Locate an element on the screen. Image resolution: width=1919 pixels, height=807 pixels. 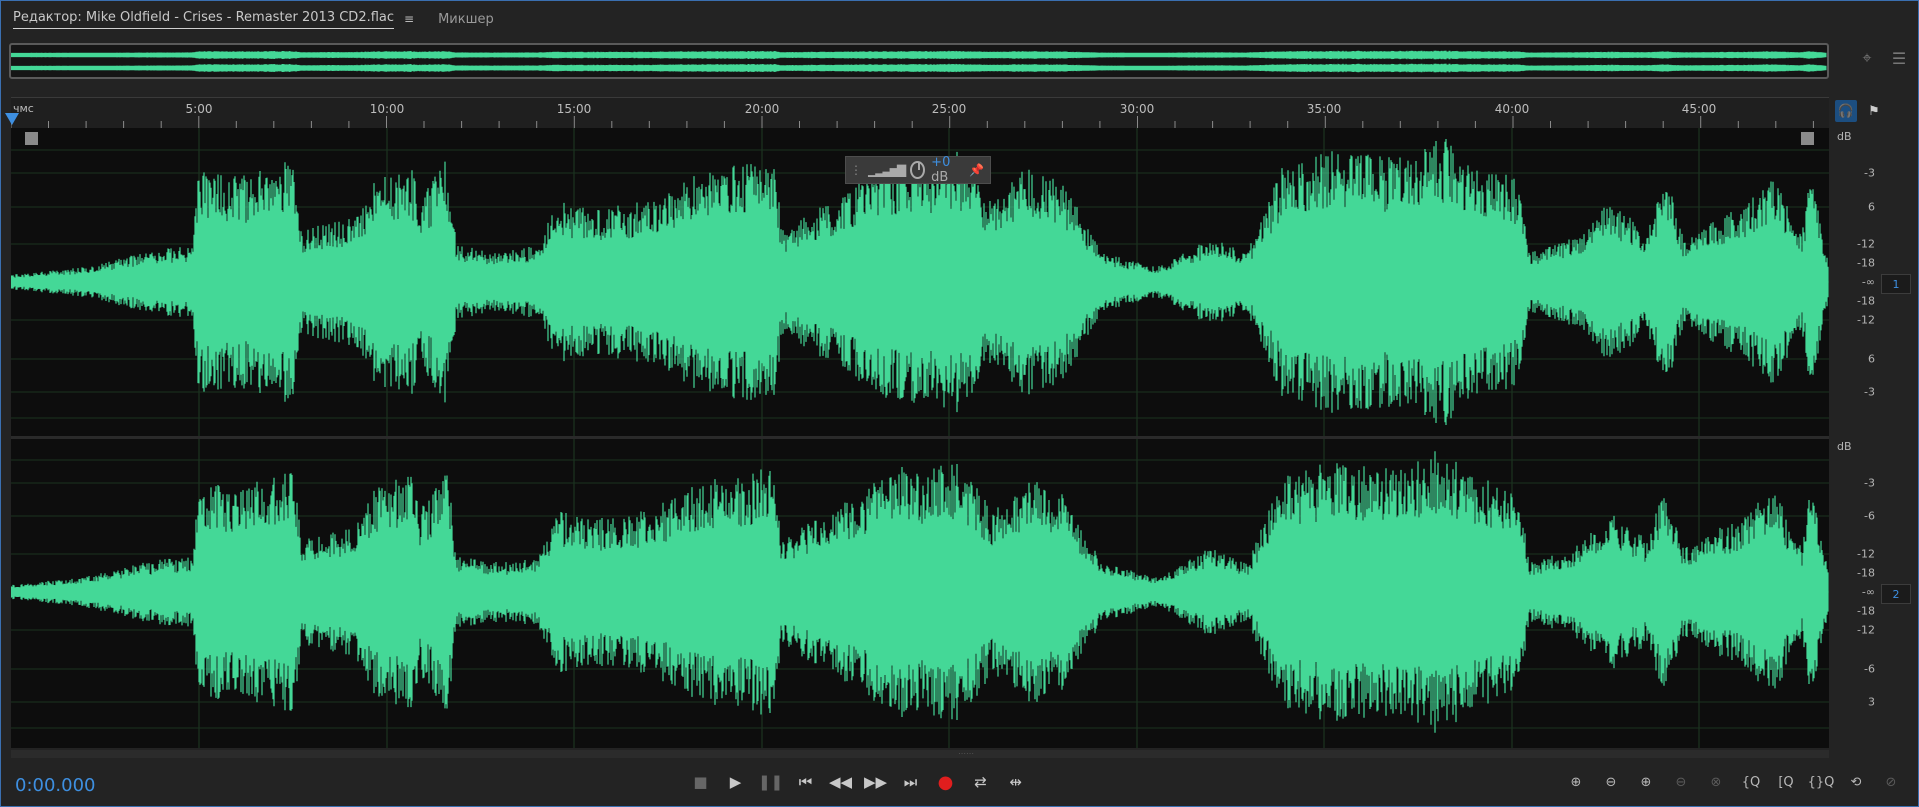
zoom-out-full-icon: ⊗ is located at coordinates (1716, 782).